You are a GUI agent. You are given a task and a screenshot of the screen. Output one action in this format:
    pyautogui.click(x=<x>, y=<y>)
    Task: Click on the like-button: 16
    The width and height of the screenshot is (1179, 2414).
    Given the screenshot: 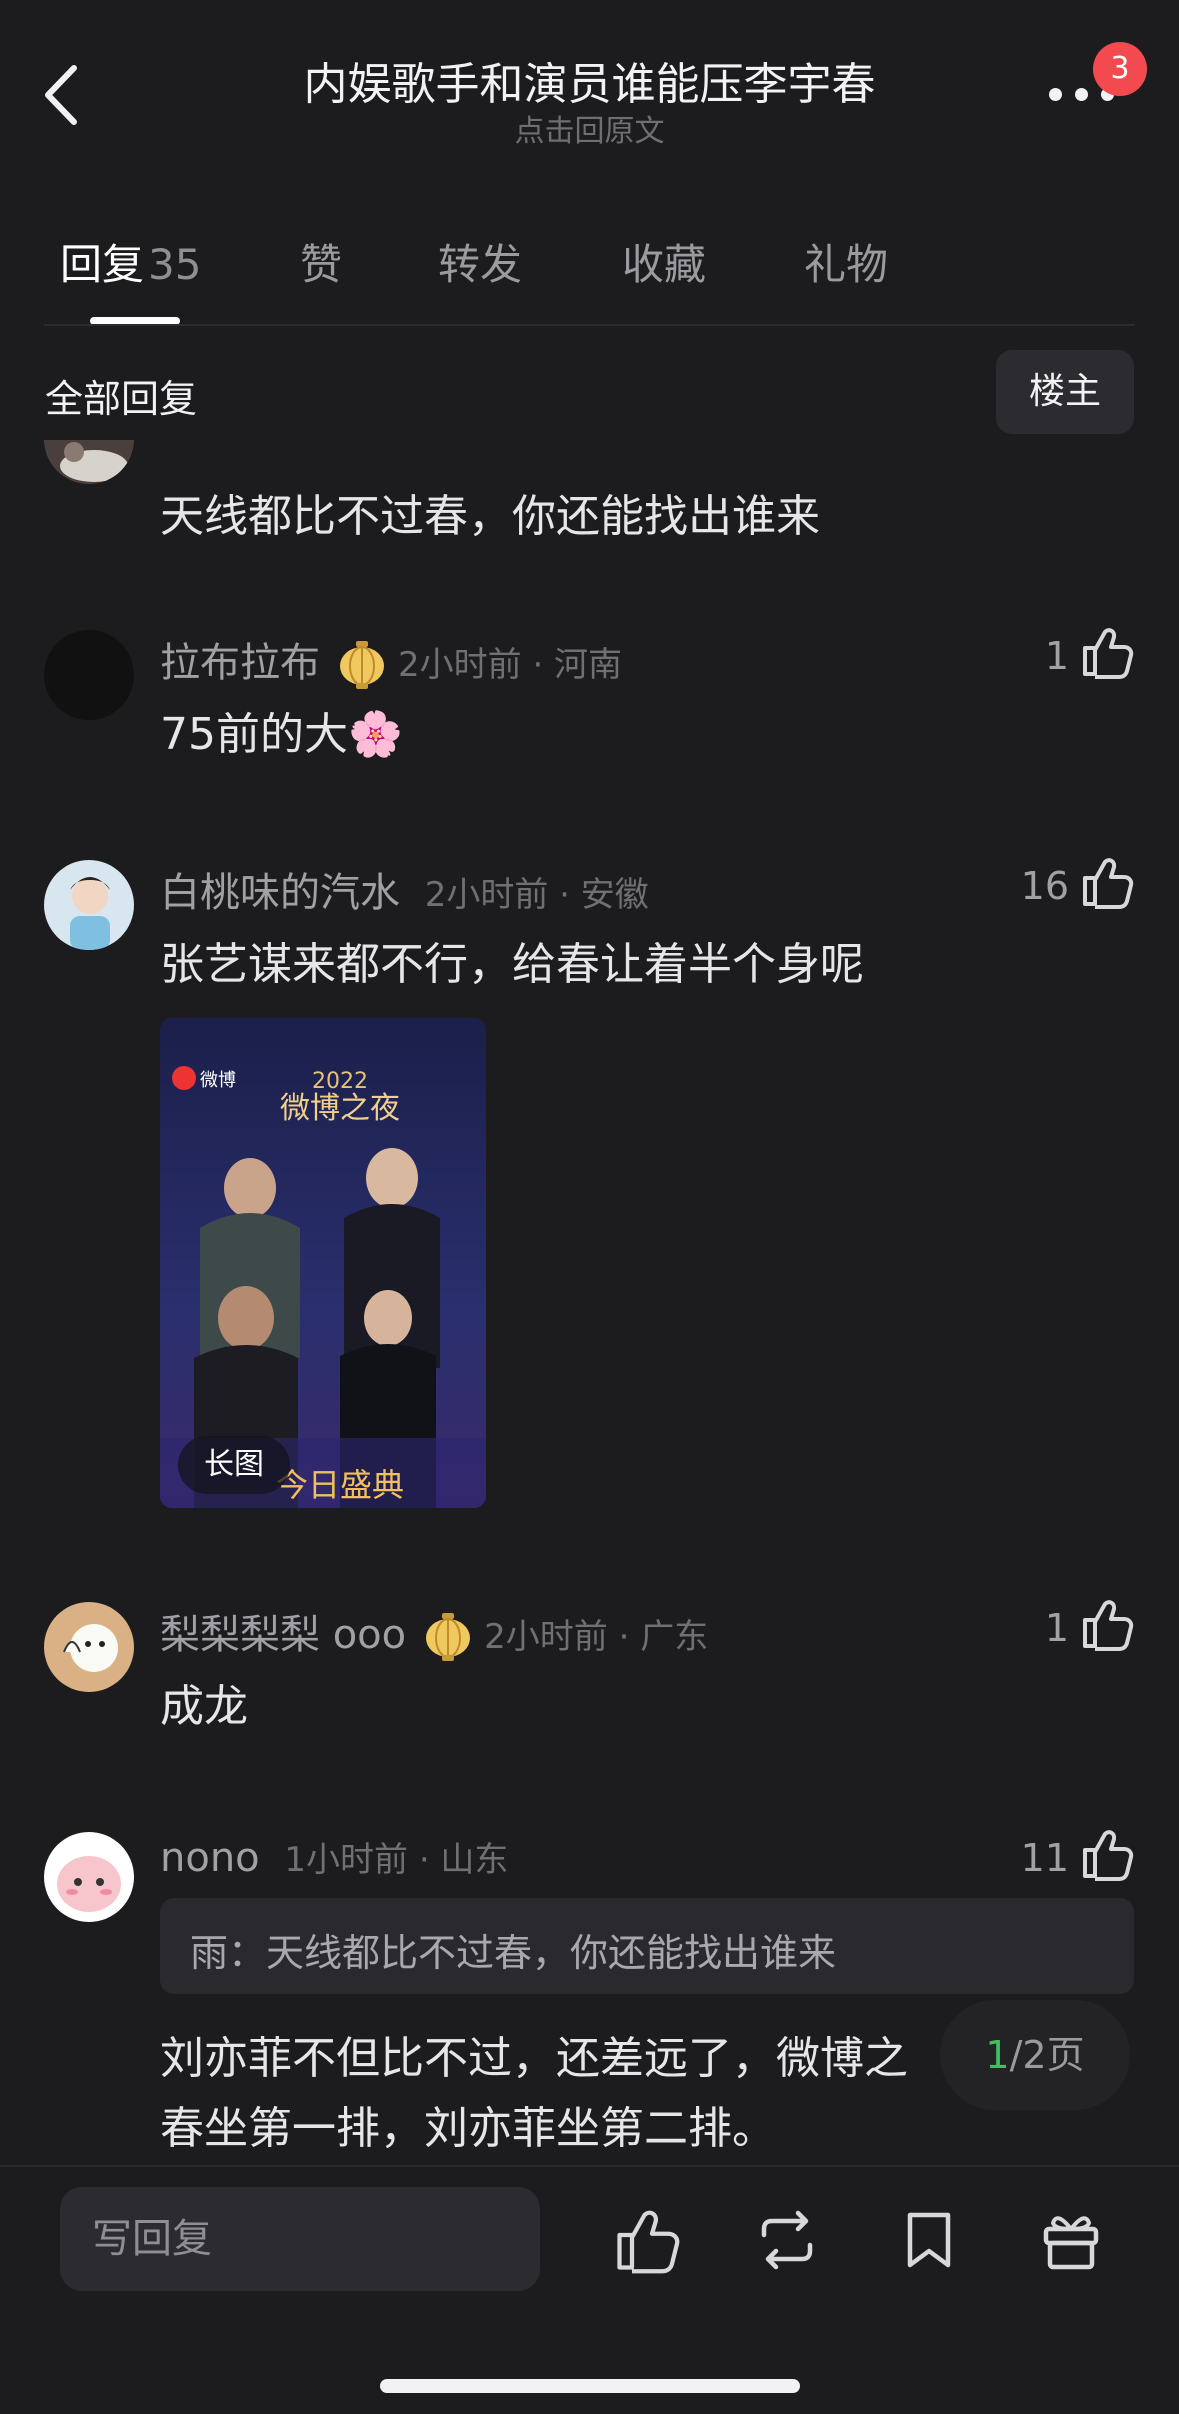 What is the action you would take?
    pyautogui.click(x=1035, y=884)
    